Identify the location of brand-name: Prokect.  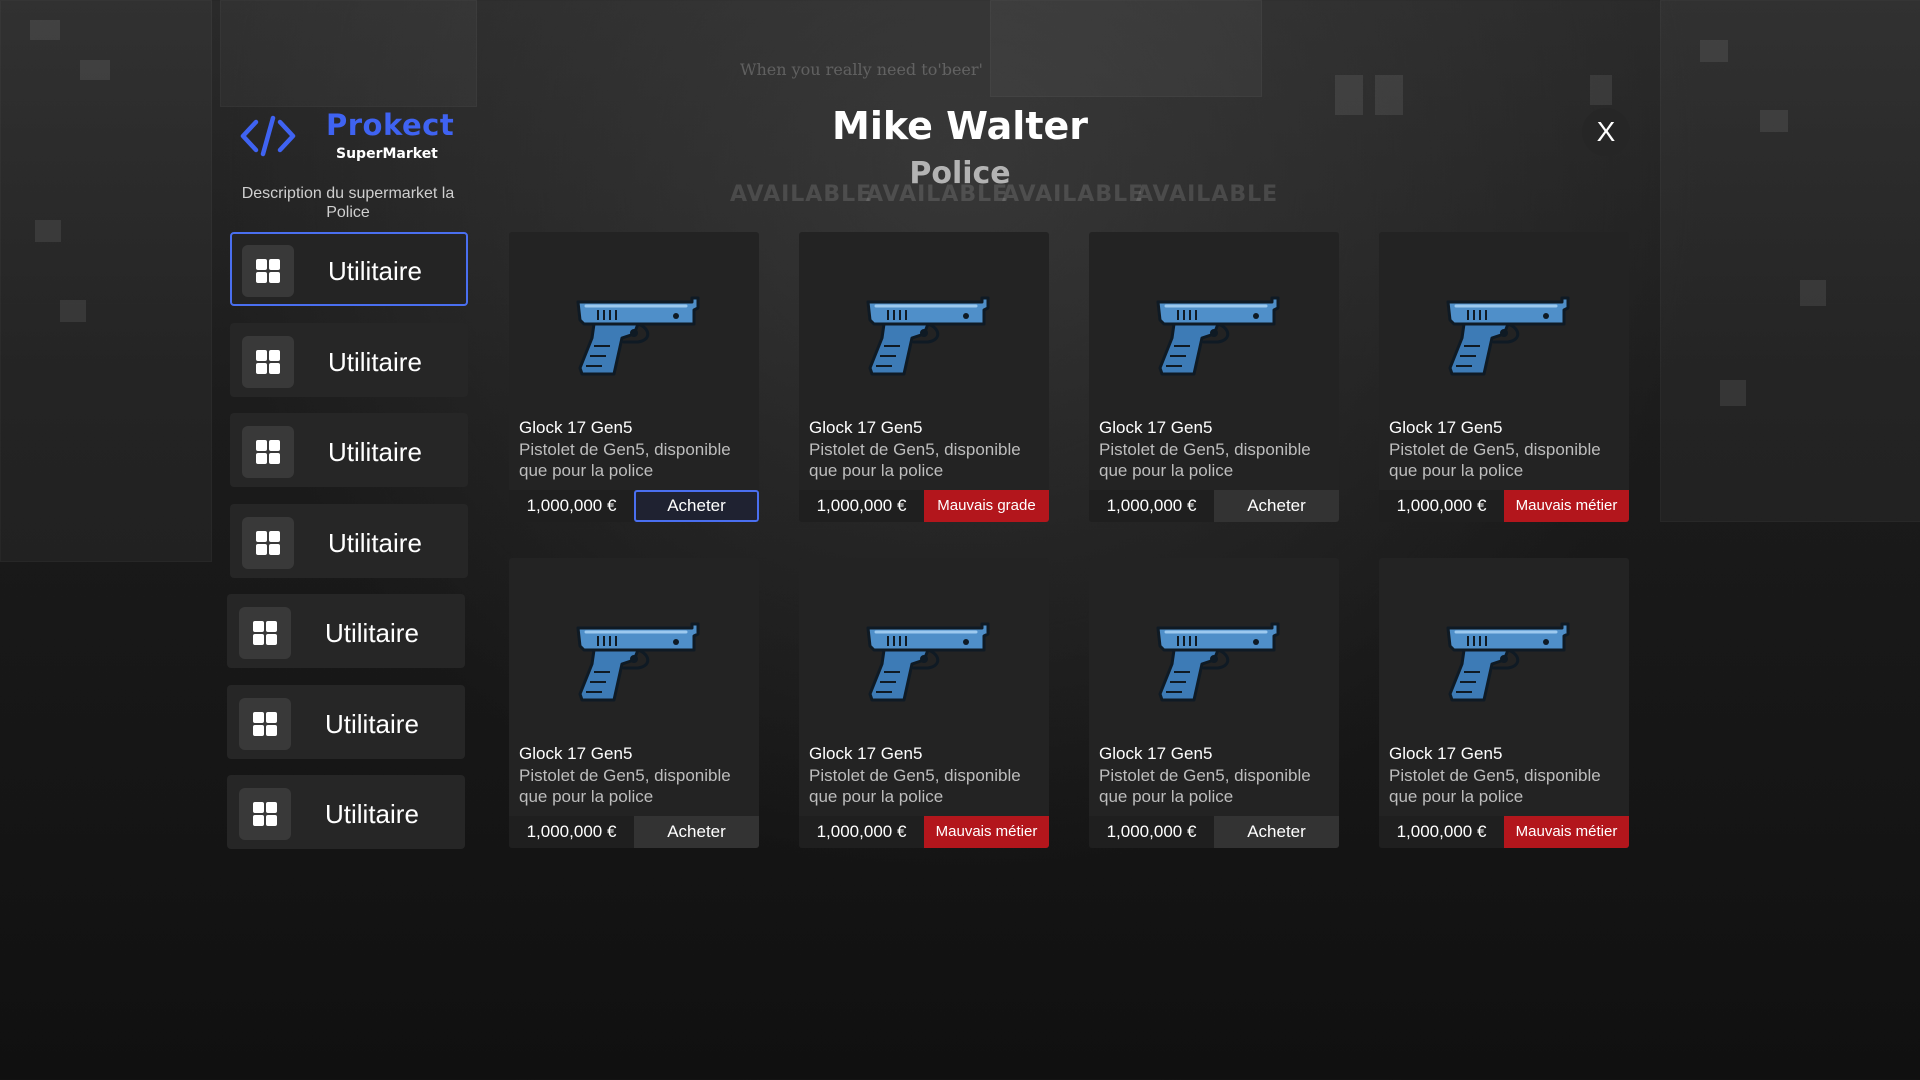
(390, 125).